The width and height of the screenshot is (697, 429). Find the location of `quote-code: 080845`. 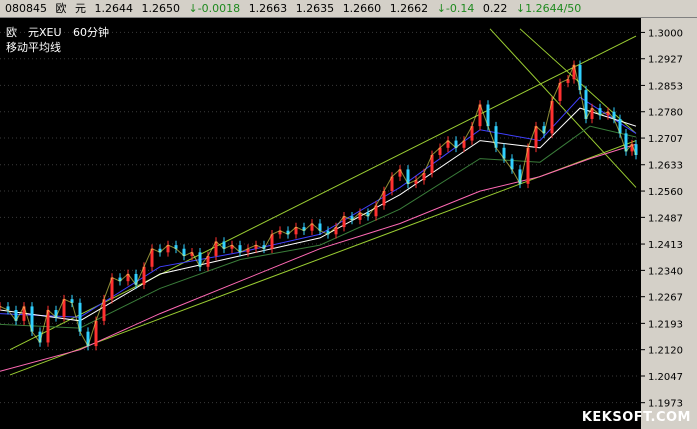

quote-code: 080845 is located at coordinates (26, 8).